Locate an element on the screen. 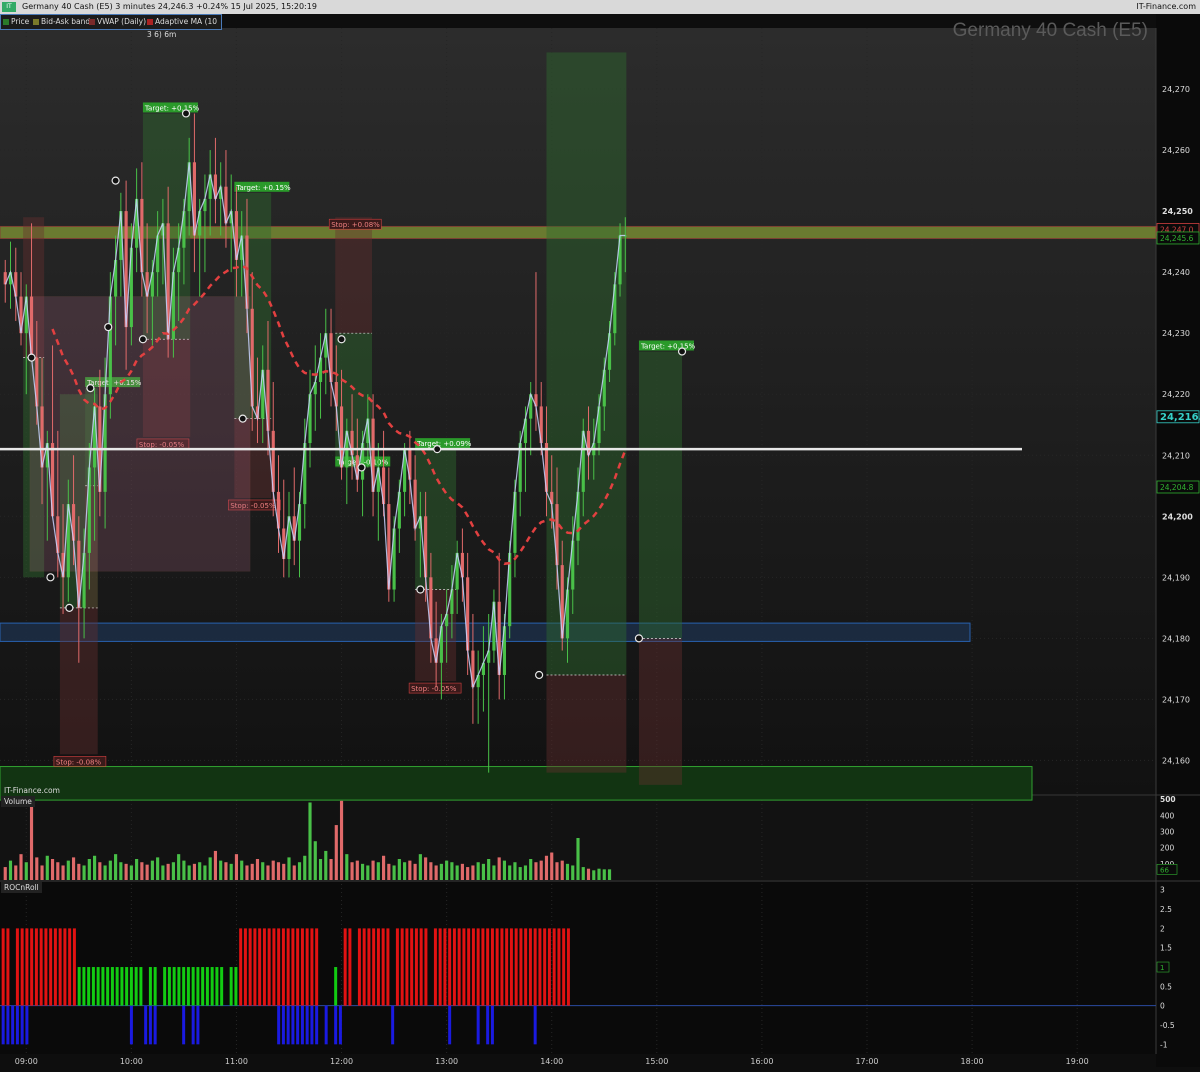  stop-label: Stop: +0.08% is located at coordinates (355, 225).